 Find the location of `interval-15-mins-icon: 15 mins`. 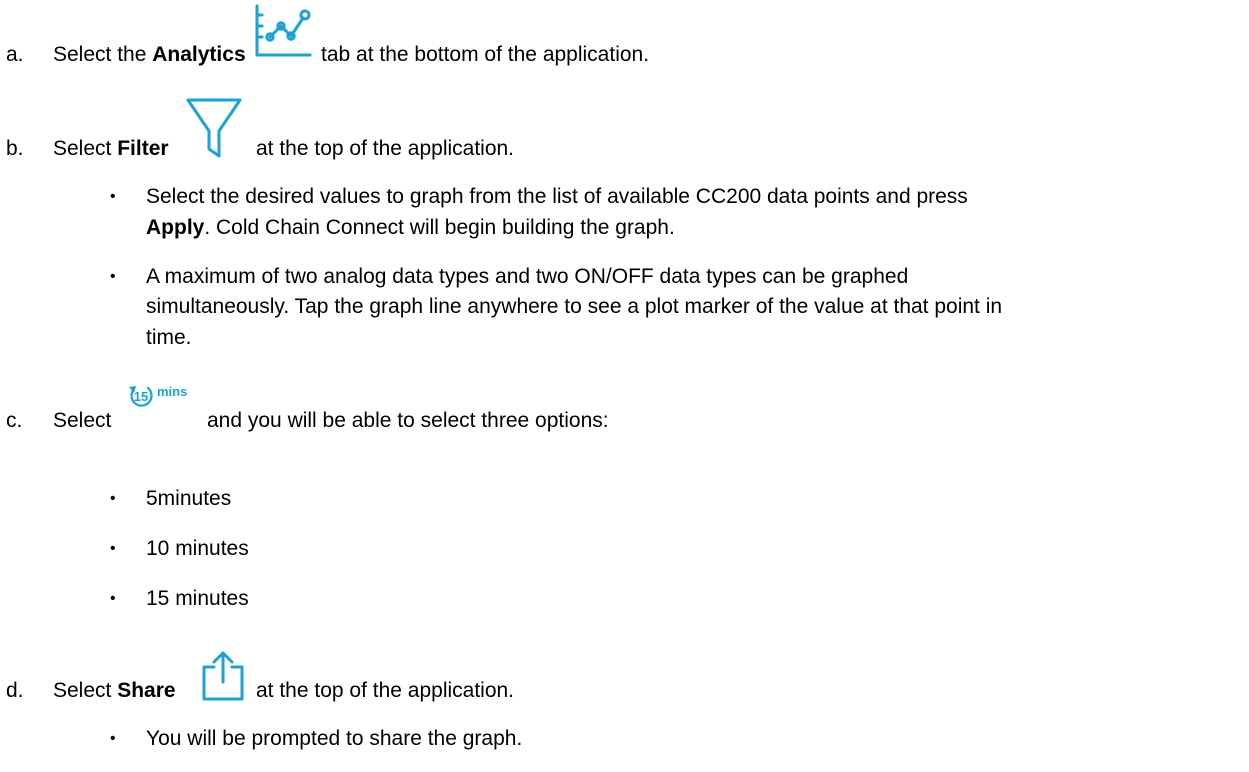

interval-15-mins-icon: 15 mins is located at coordinates (164, 398).